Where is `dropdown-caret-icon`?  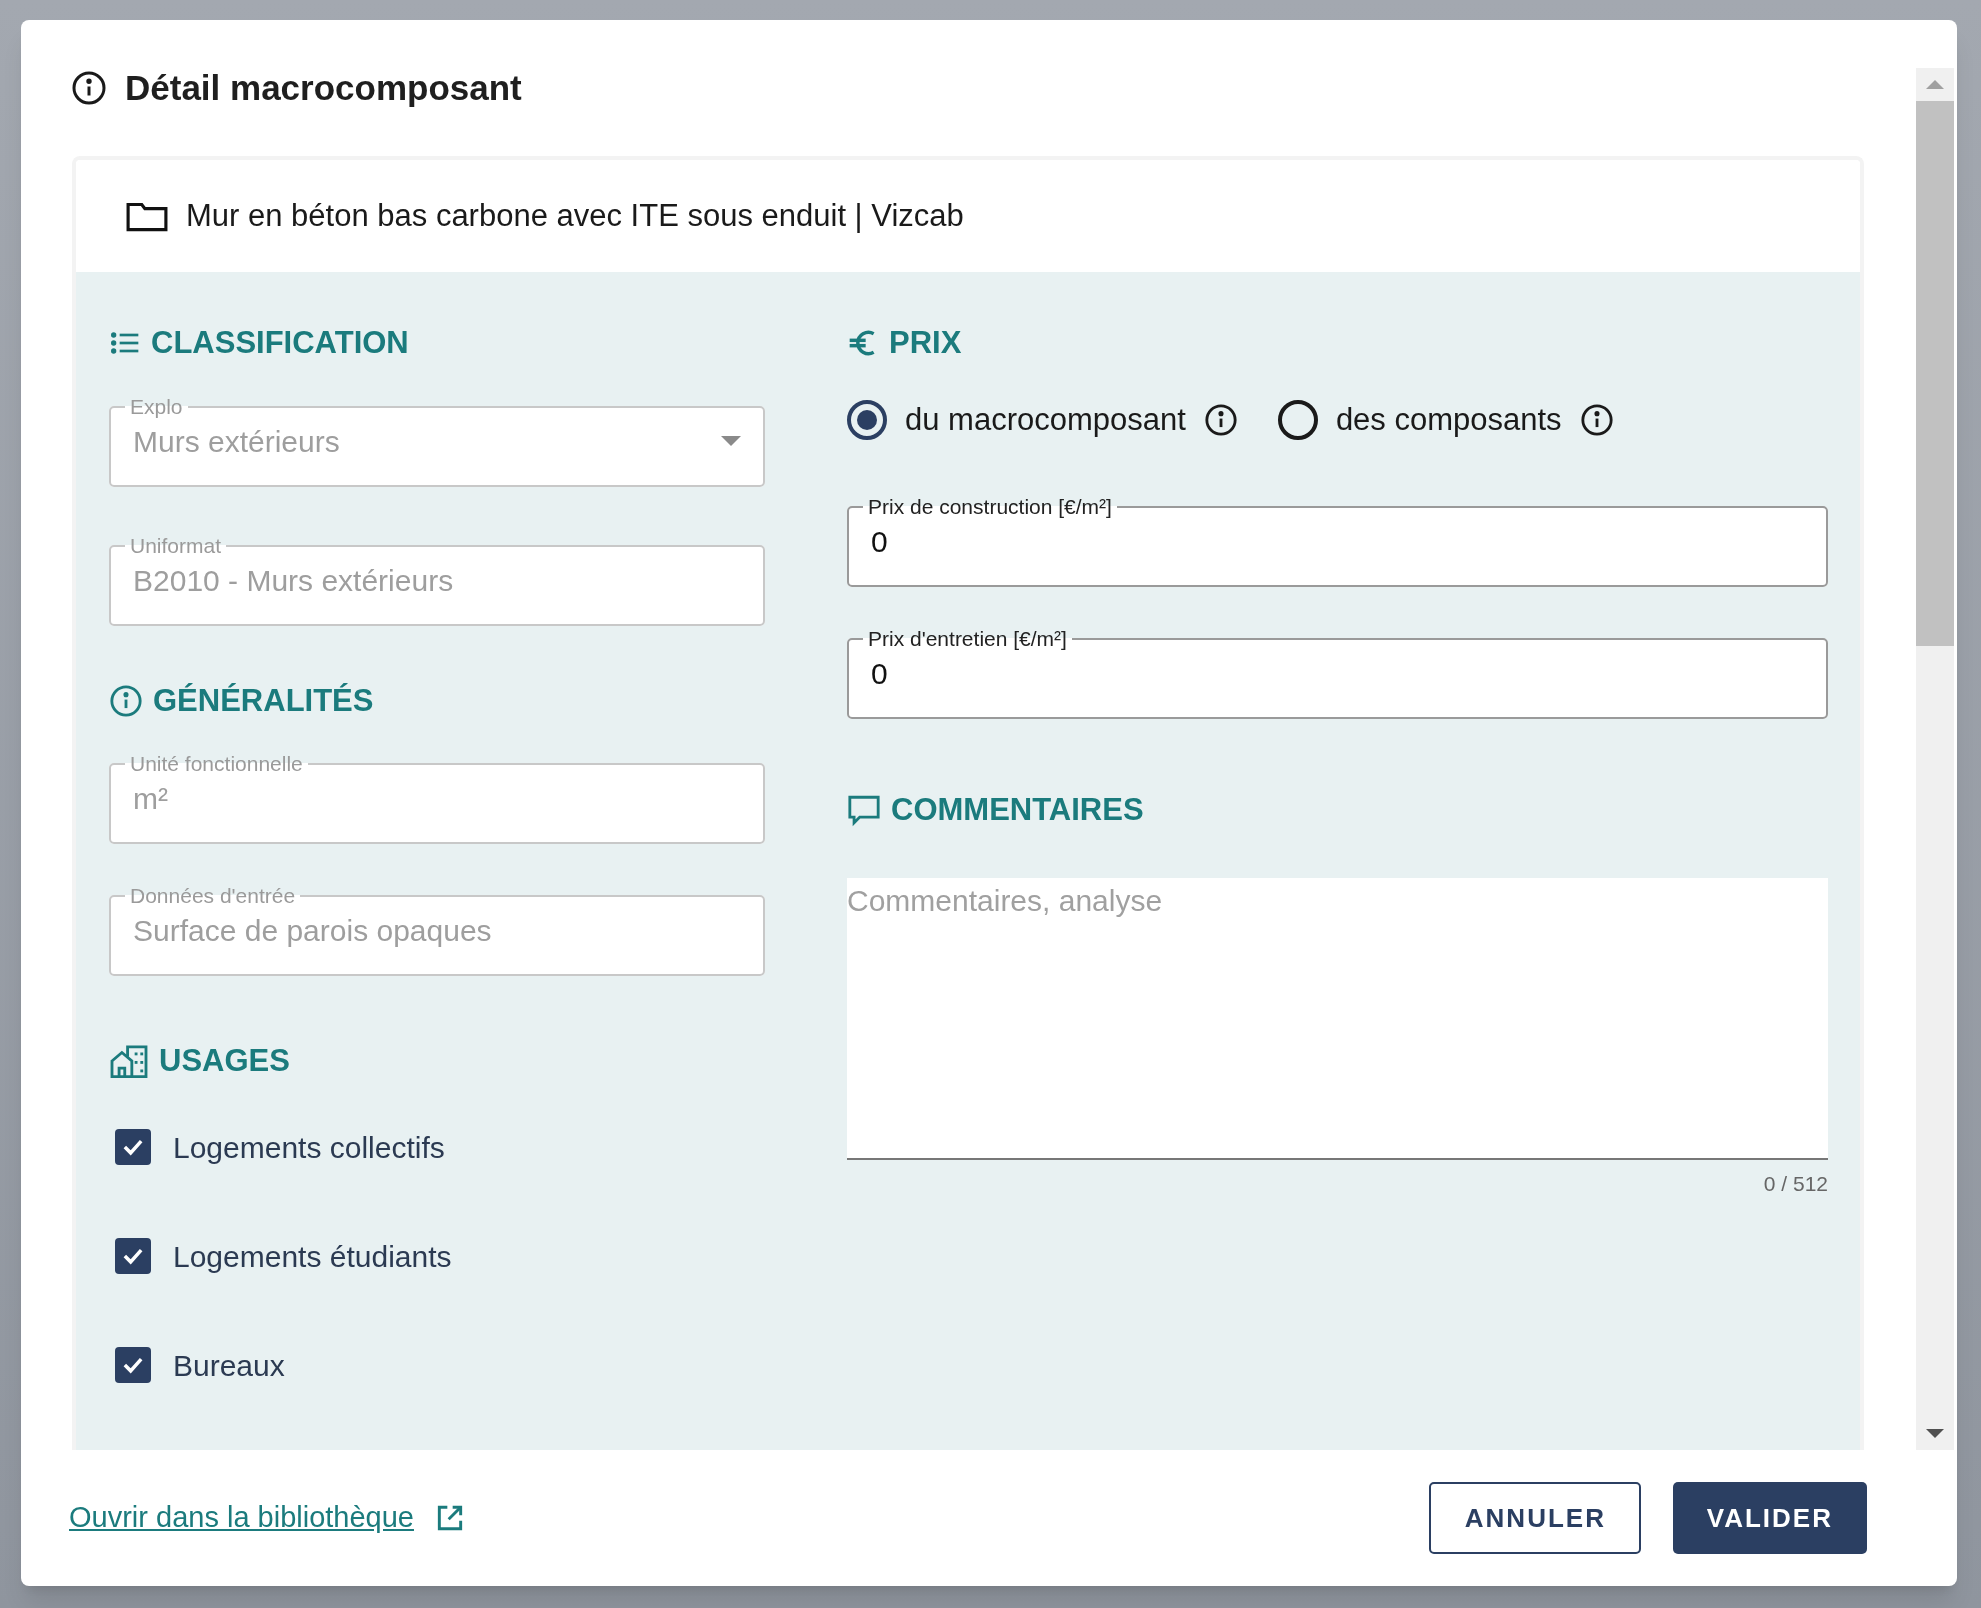
dropdown-caret-icon is located at coordinates (731, 441).